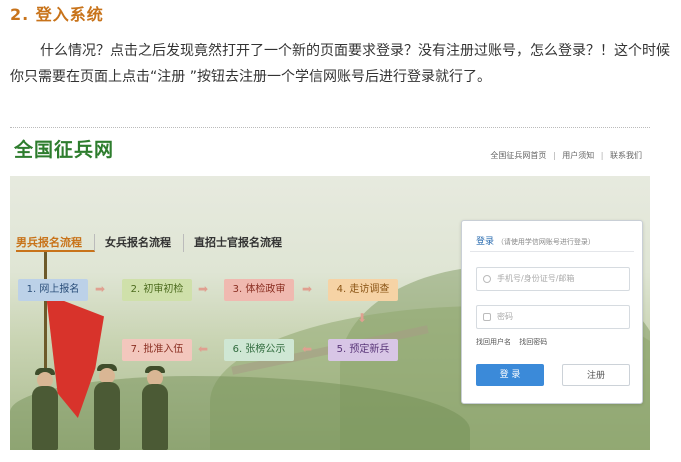 The image size is (681, 462). I want to click on link-user-notice: 用户须知, so click(578, 155).